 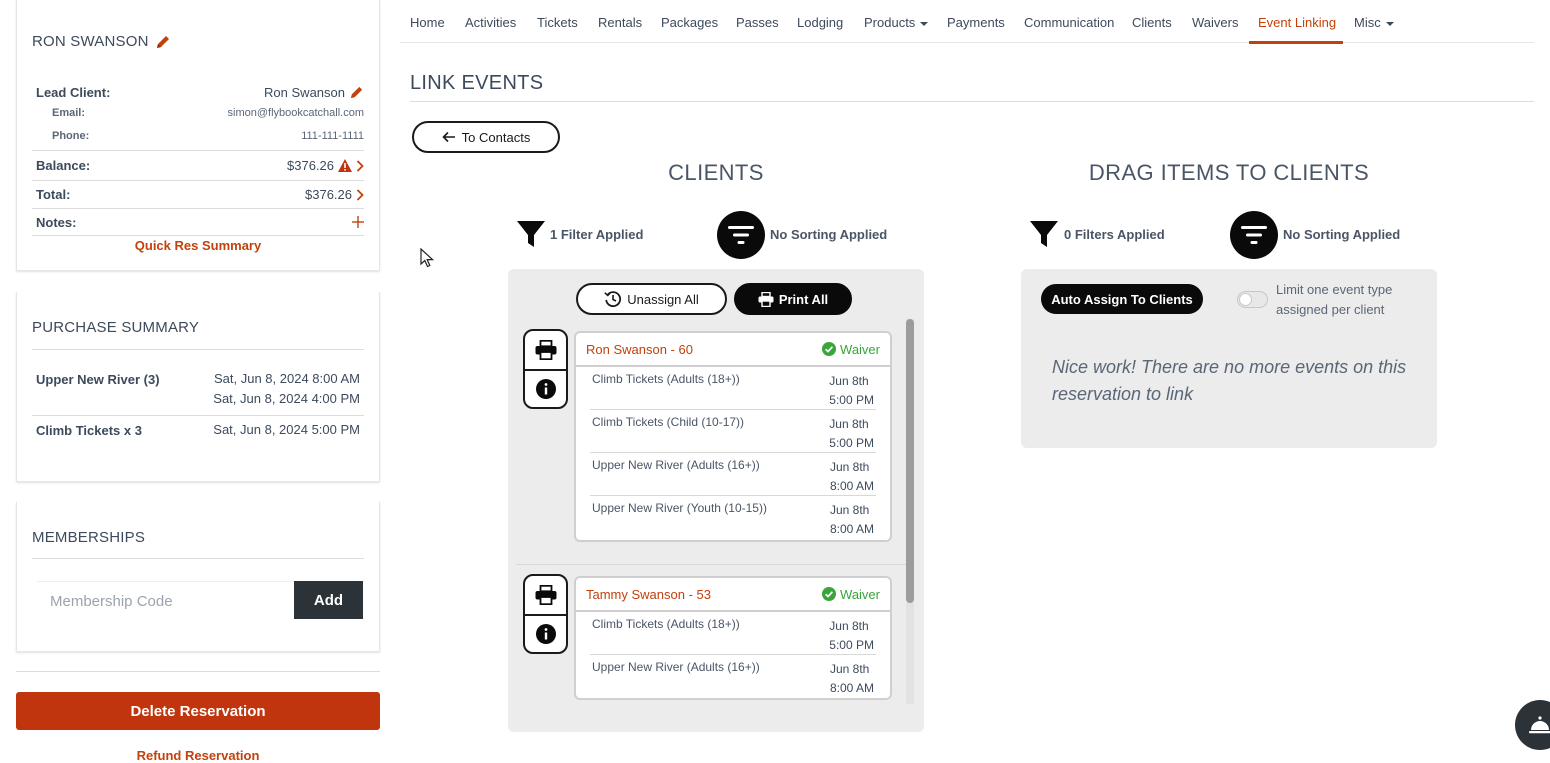 I want to click on phone-row: Phone: 111-111-1111, so click(x=198, y=136).